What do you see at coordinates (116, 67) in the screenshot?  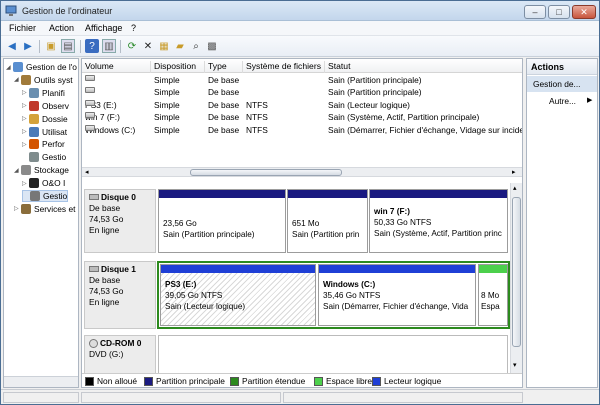 I see `column-volume: Volume` at bounding box center [116, 67].